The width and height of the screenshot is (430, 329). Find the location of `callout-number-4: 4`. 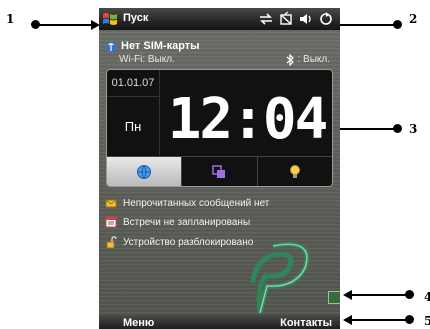

callout-number-4: 4 is located at coordinates (427, 297).